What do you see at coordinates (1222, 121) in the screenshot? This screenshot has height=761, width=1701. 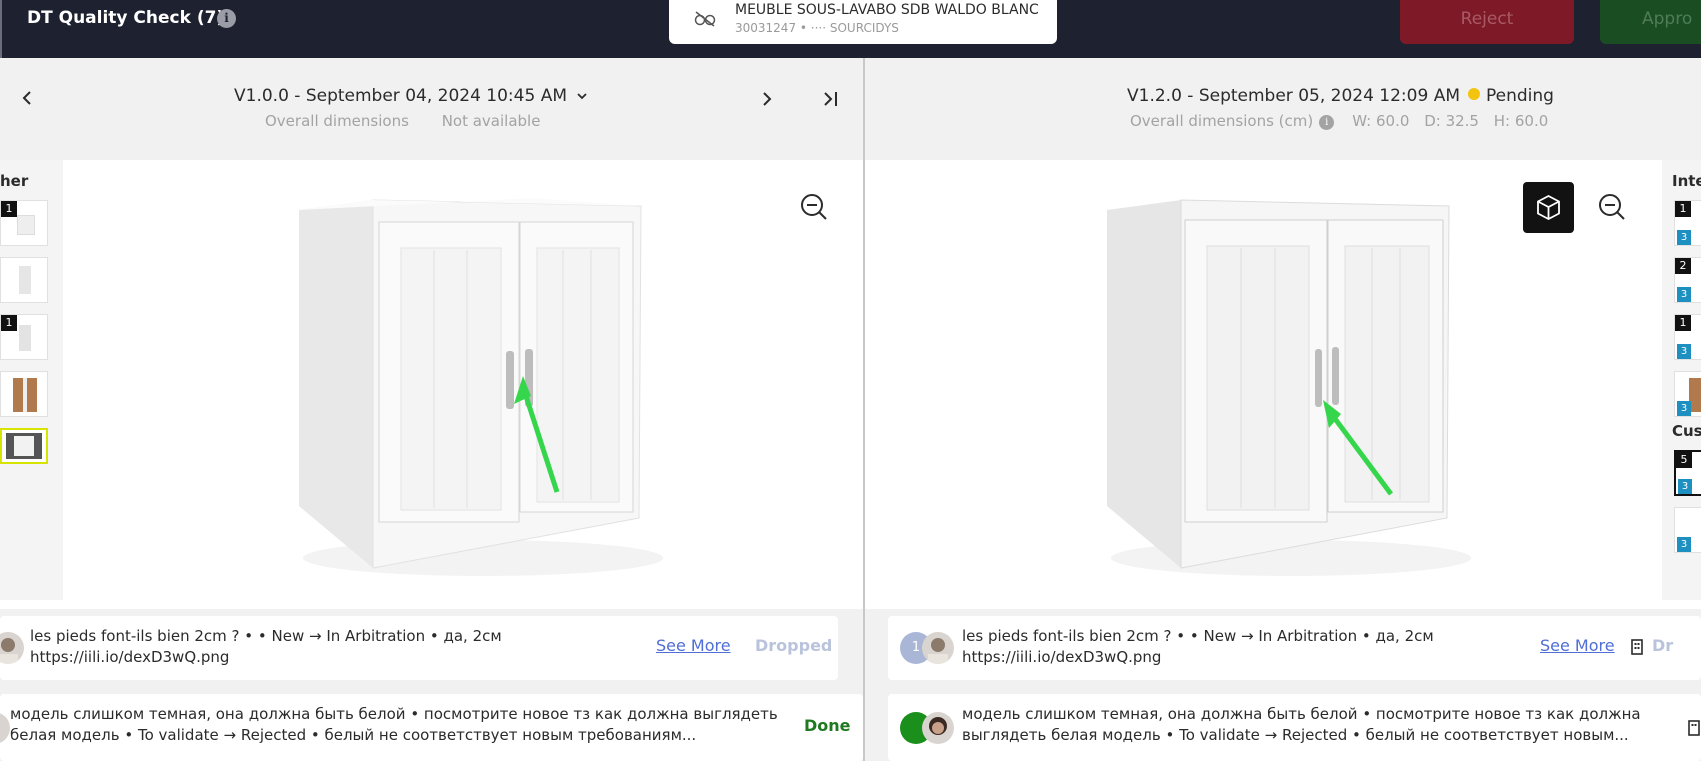 I see `right-dims-label: Overall dimensions (cm)` at bounding box center [1222, 121].